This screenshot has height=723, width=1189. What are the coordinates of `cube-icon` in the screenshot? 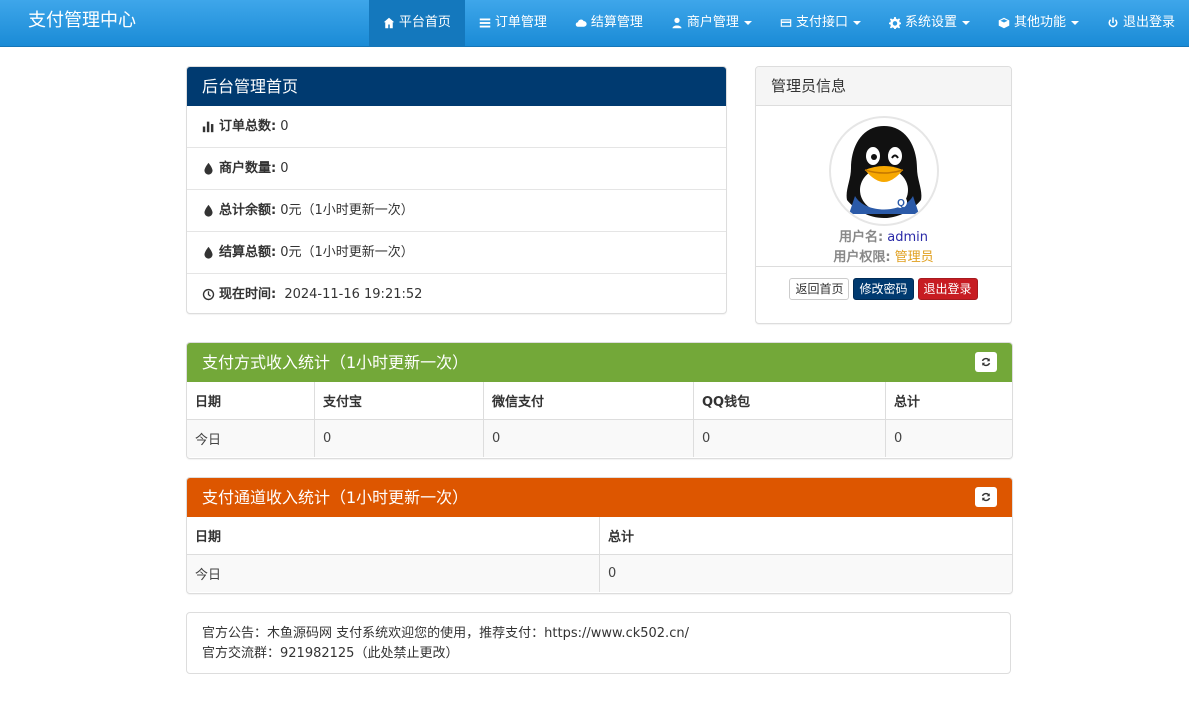 It's located at (1004, 23).